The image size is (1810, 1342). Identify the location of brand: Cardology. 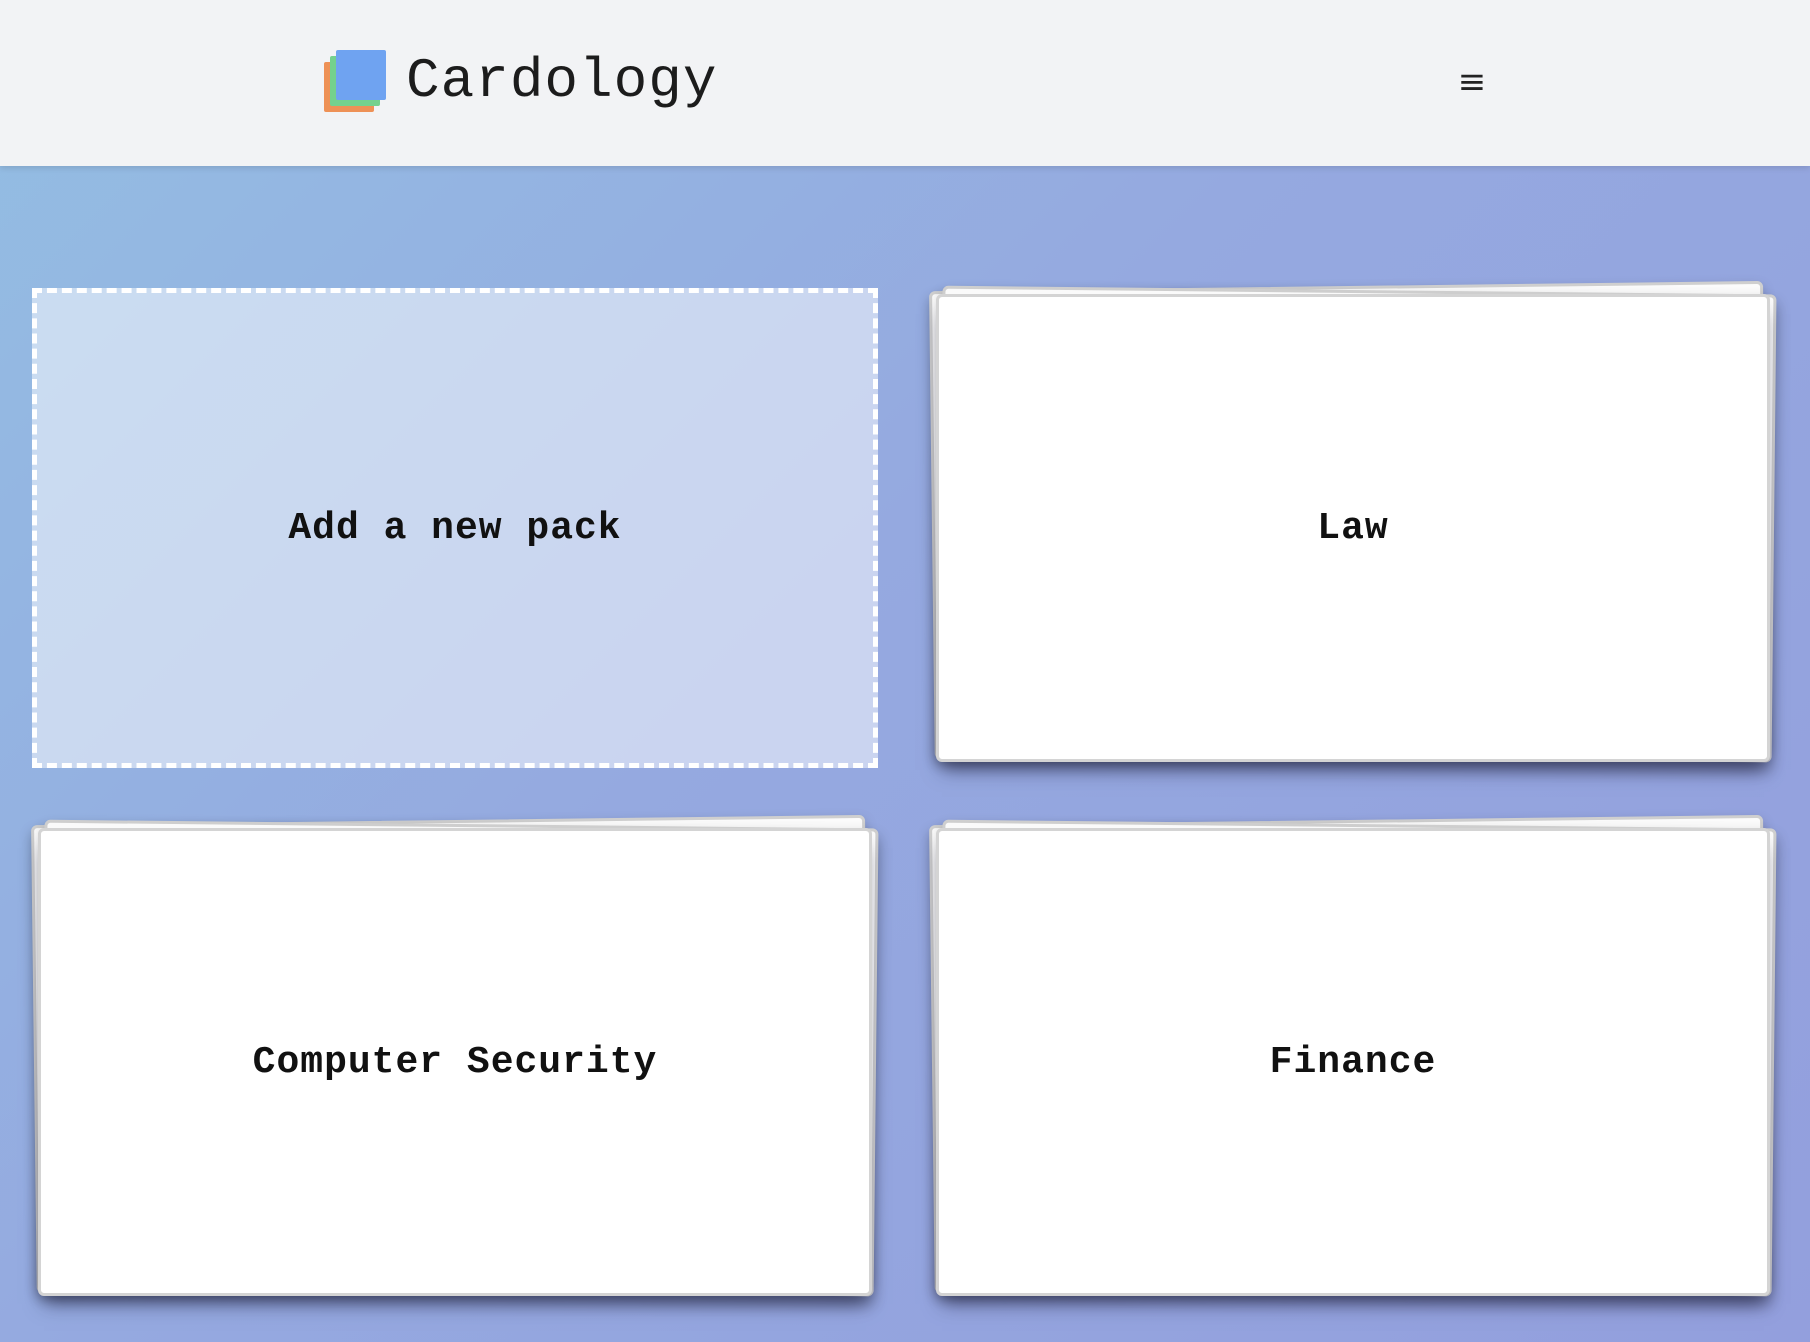
(519, 81).